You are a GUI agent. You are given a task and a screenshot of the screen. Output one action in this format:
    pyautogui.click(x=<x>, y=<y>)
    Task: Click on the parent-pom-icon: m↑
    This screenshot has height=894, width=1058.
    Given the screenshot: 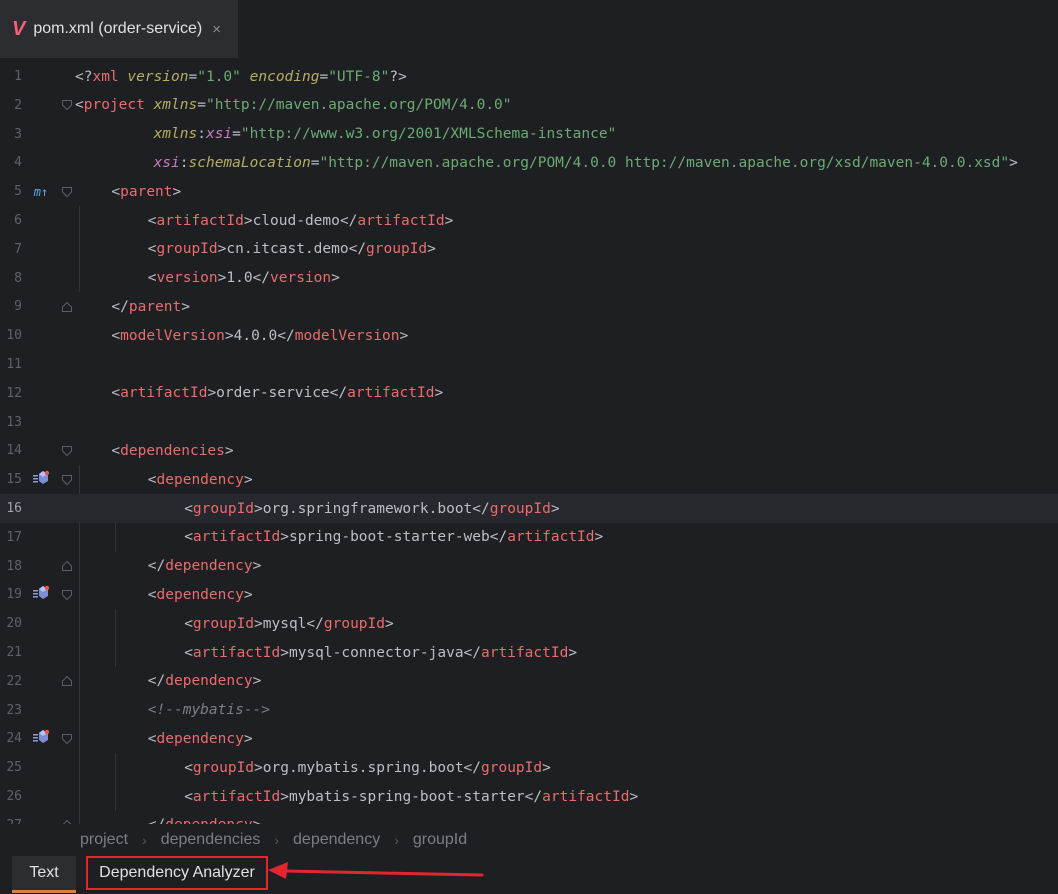 What is the action you would take?
    pyautogui.click(x=41, y=192)
    